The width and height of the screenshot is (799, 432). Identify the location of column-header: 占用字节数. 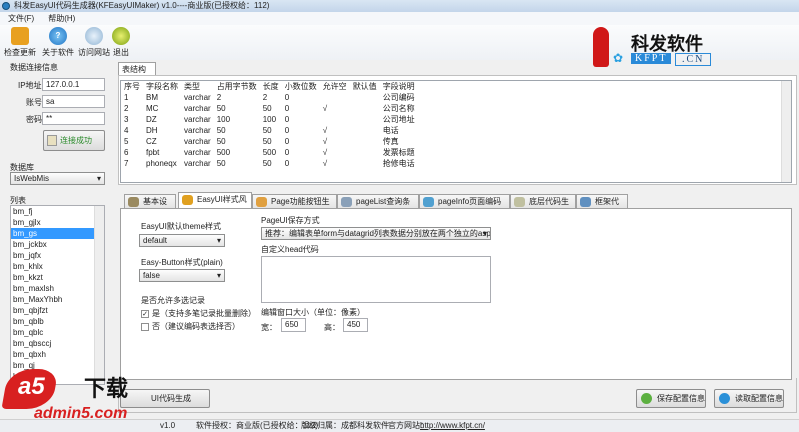
(237, 86).